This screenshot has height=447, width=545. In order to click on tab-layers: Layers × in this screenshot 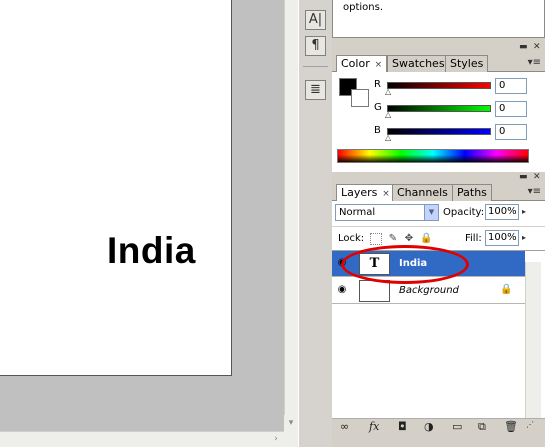, I will do `click(365, 193)`.